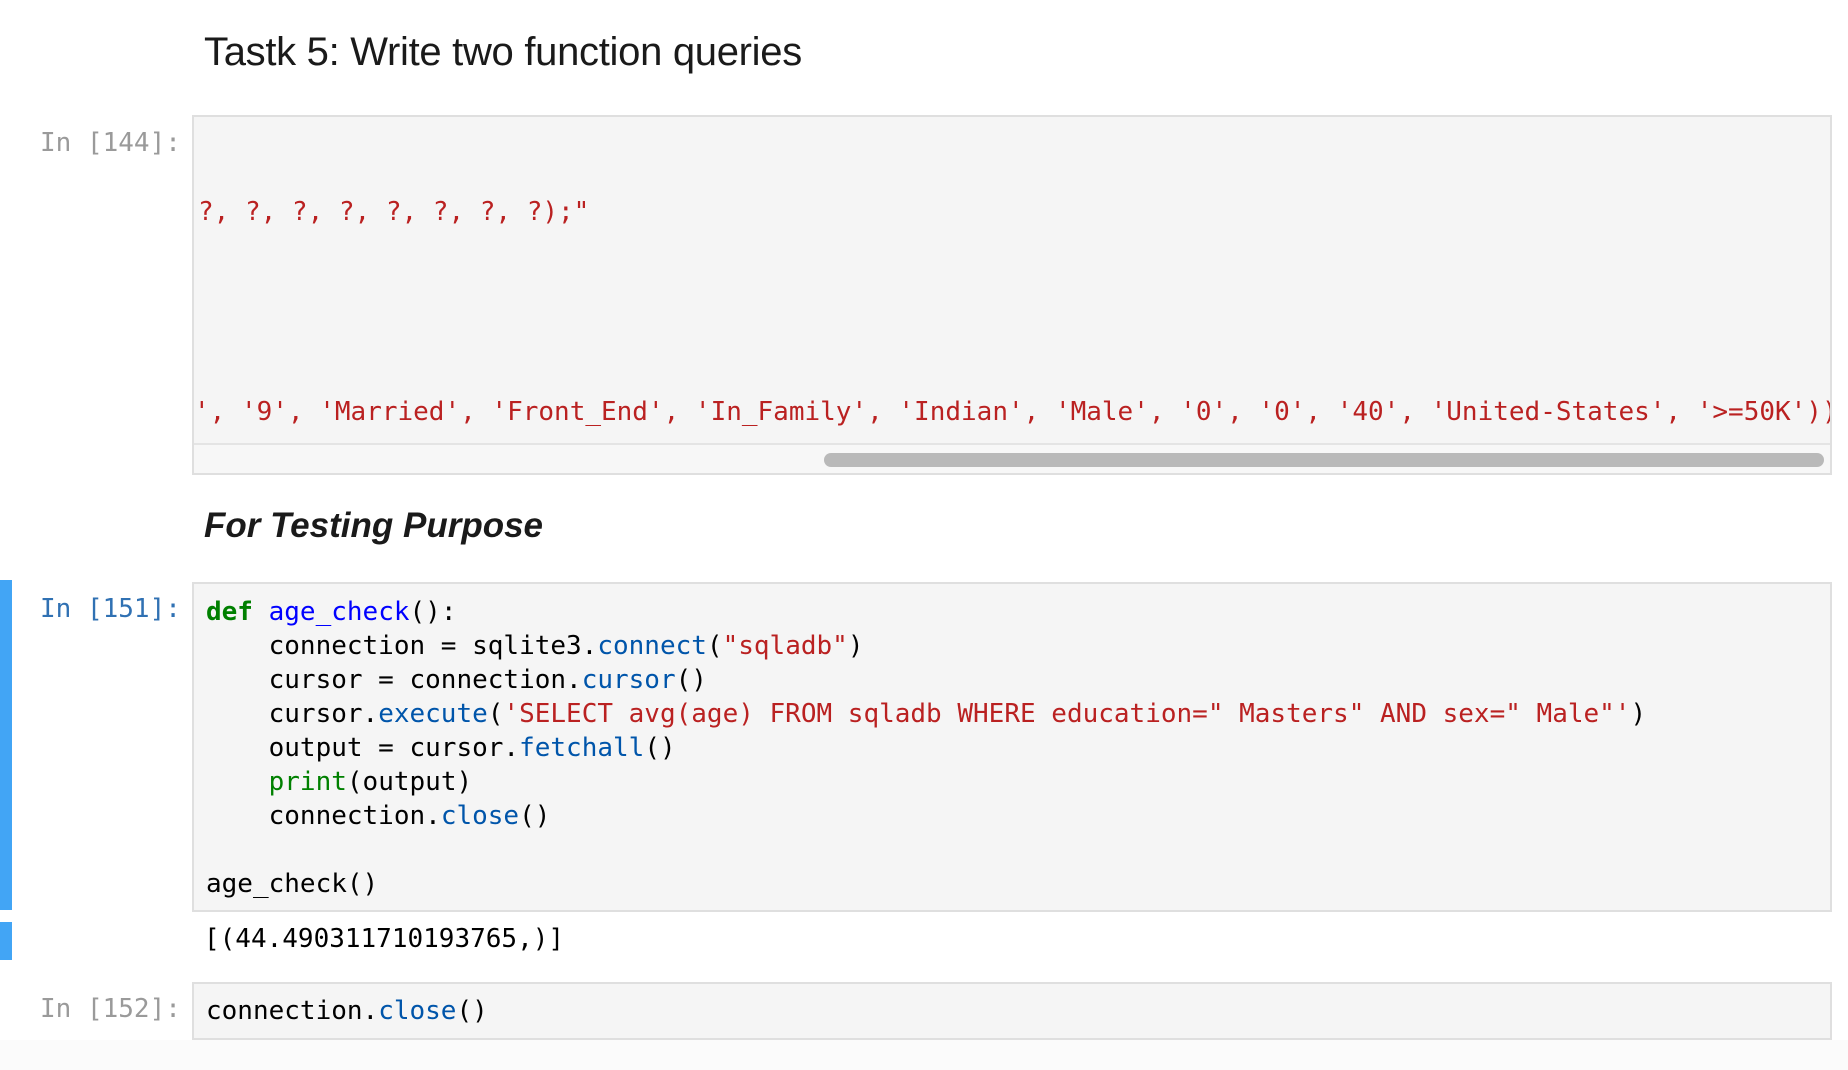  Describe the element at coordinates (433, 612) in the screenshot. I see `code-token: ():` at that location.